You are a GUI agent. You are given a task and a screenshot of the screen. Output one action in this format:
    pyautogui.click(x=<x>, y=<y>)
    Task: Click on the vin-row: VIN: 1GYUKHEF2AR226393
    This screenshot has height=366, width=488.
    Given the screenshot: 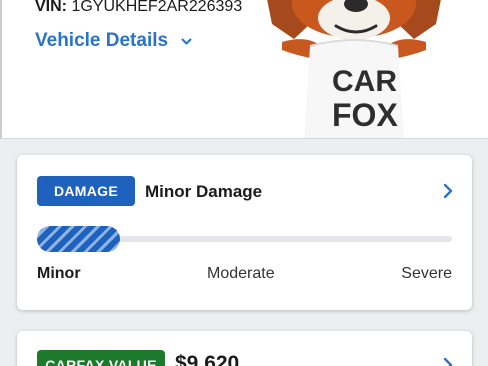 What is the action you would take?
    pyautogui.click(x=138, y=8)
    